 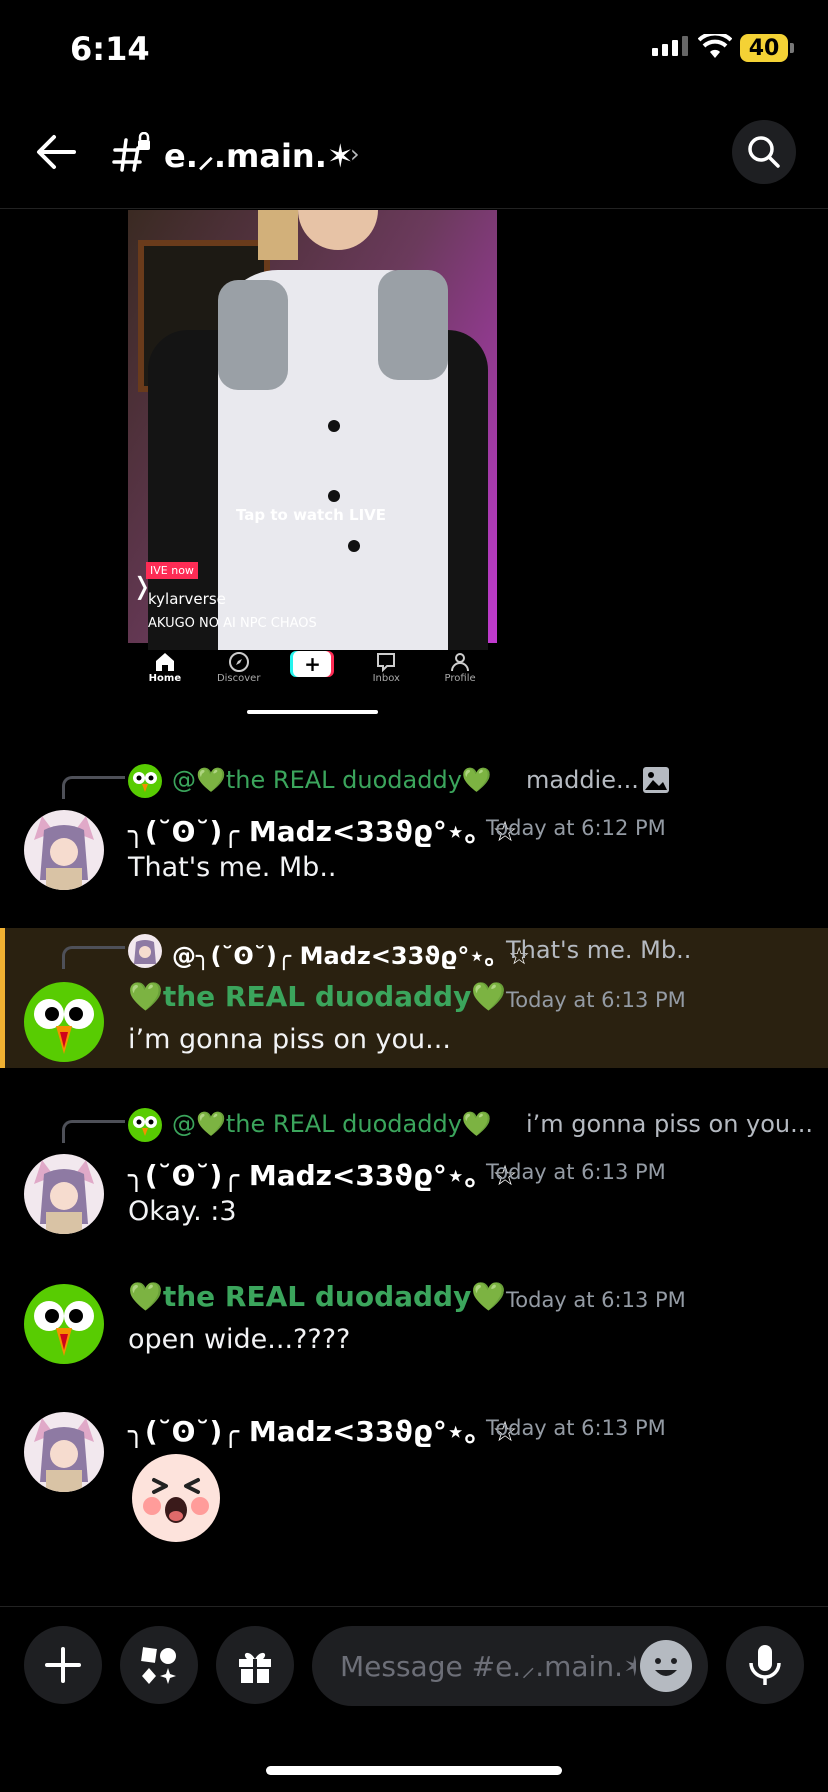 What do you see at coordinates (355, 154) in the screenshot?
I see `chevron-right-icon: ›` at bounding box center [355, 154].